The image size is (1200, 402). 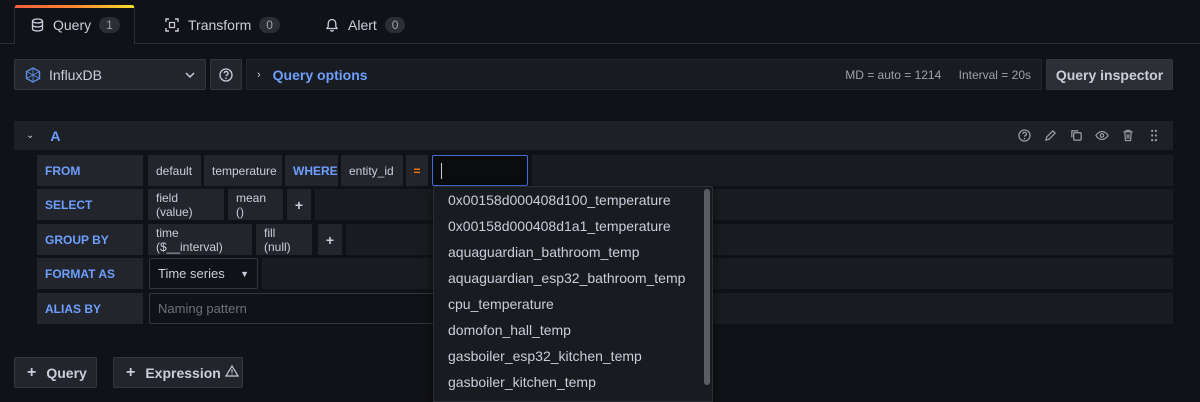 I want to click on dropdown-option: cpu_temperature, so click(x=573, y=304).